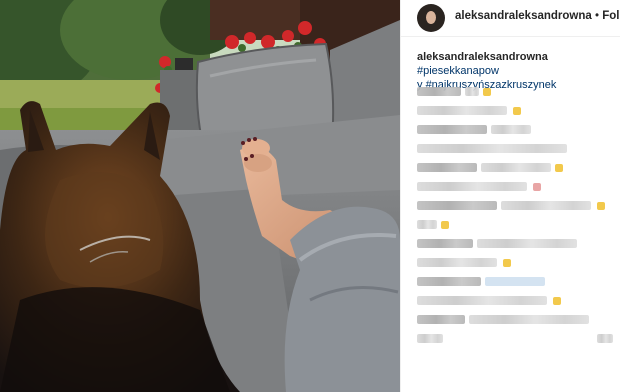  I want to click on header-text: aleksandraleksandrowna • Followi, so click(537, 16).